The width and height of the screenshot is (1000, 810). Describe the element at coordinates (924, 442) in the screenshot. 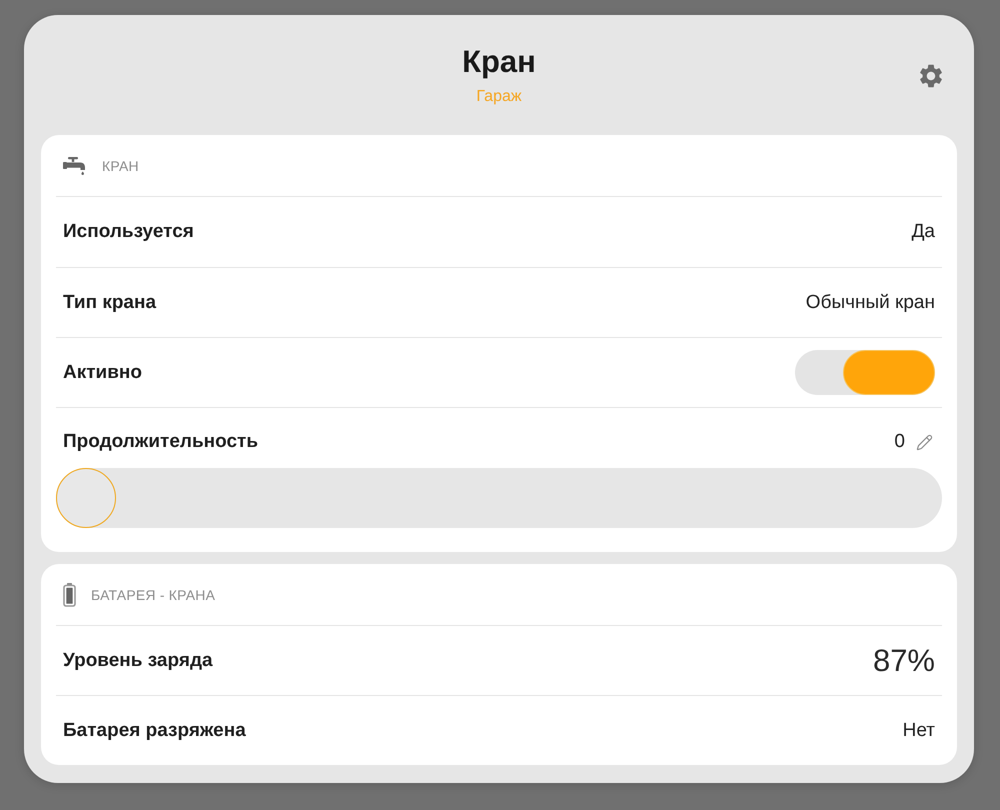

I see `pencil-icon` at that location.